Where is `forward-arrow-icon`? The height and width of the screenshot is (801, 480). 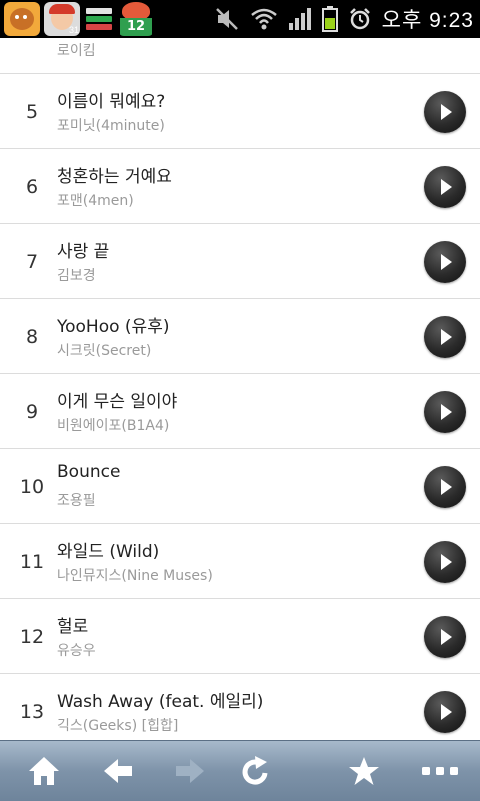
forward-arrow-icon is located at coordinates (190, 771).